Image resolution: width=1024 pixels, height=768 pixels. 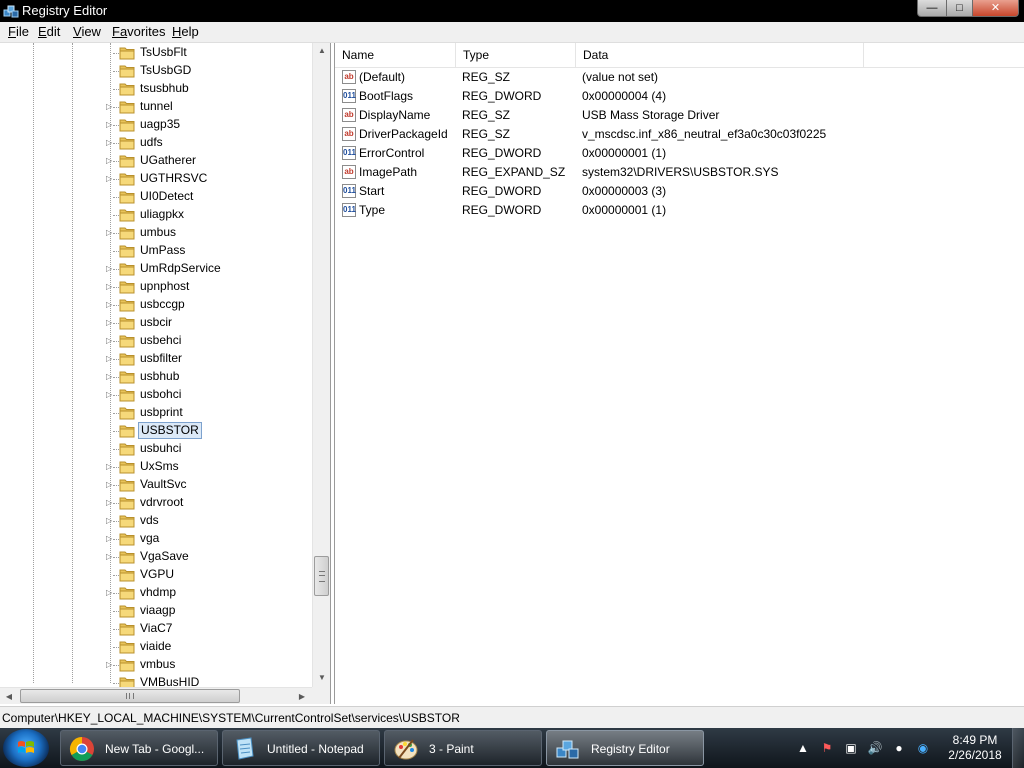 What do you see at coordinates (321, 51) in the screenshot?
I see `scroll-up-arrow-icon: ▲` at bounding box center [321, 51].